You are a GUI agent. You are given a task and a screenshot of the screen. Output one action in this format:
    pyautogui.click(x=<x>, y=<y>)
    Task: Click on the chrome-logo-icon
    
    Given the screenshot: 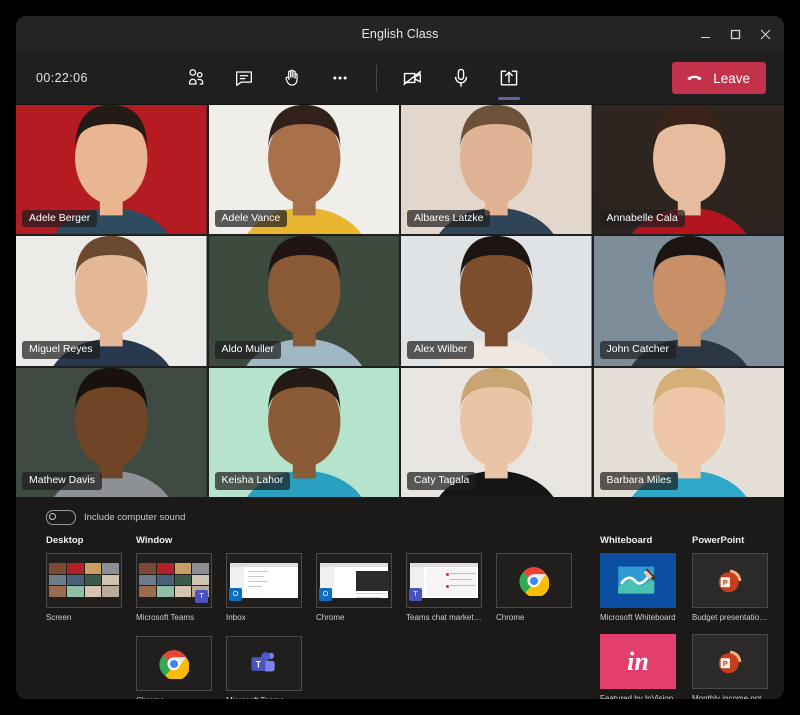 What is the action you would take?
    pyautogui.click(x=174, y=664)
    